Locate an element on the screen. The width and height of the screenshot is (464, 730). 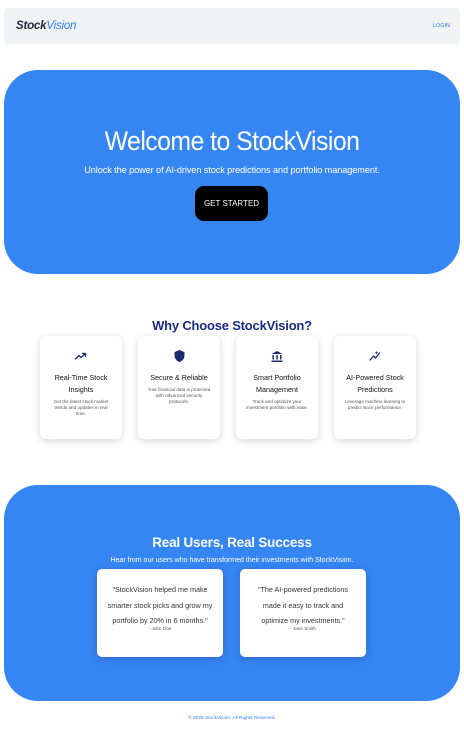
trending-up-icon is located at coordinates (81, 356).